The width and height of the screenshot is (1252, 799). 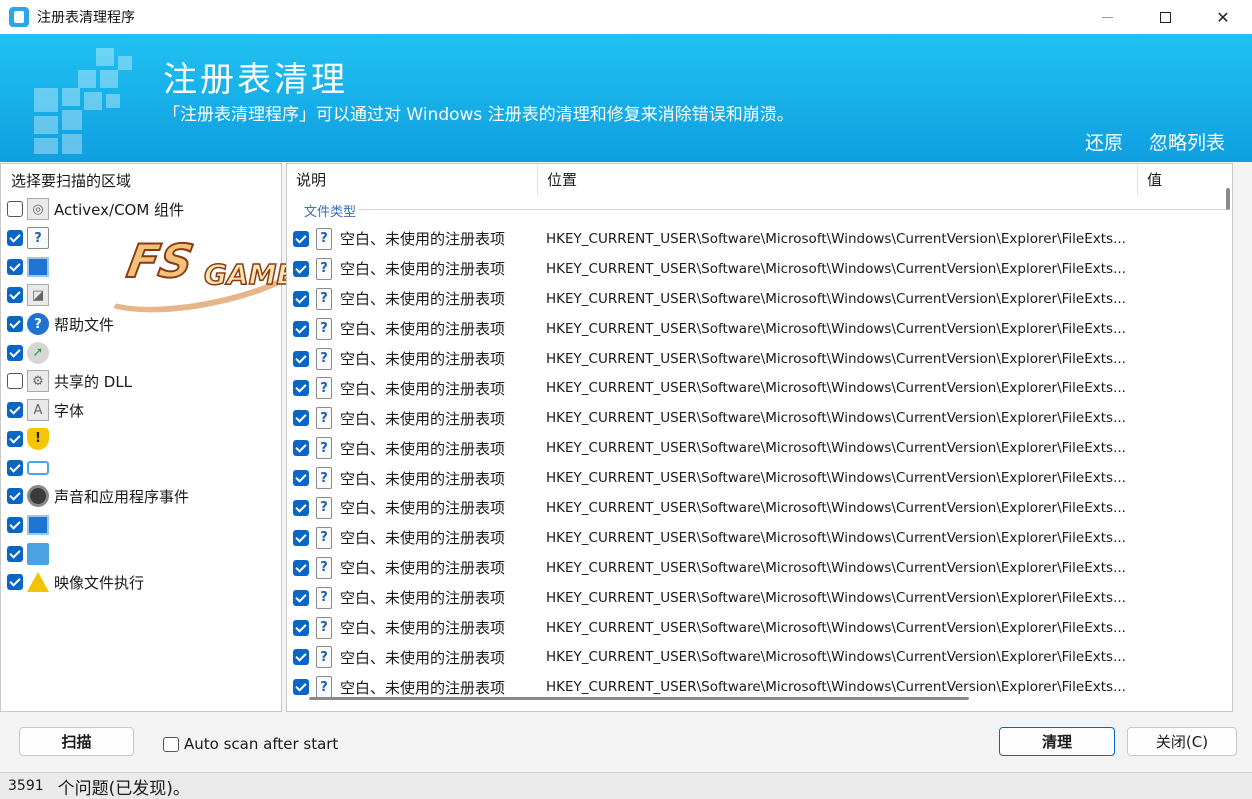 I want to click on ignore-list-link: 忽略列表, so click(x=1187, y=141).